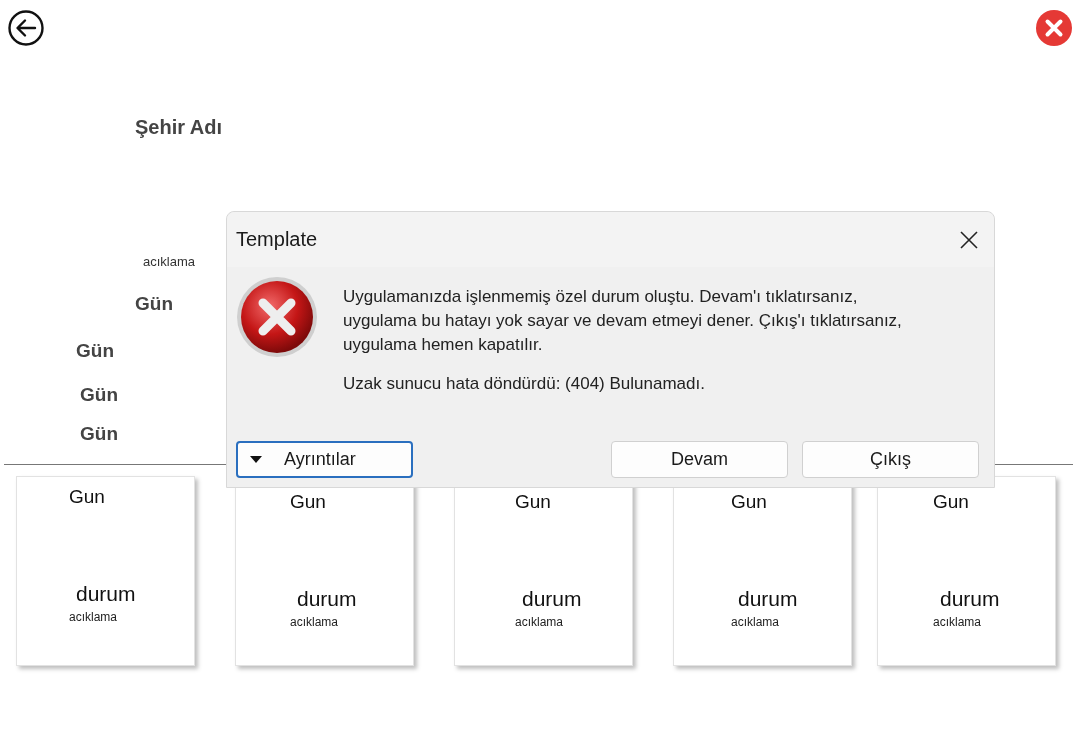  Describe the element at coordinates (699, 459) in the screenshot. I see `continue-button: Devam` at that location.